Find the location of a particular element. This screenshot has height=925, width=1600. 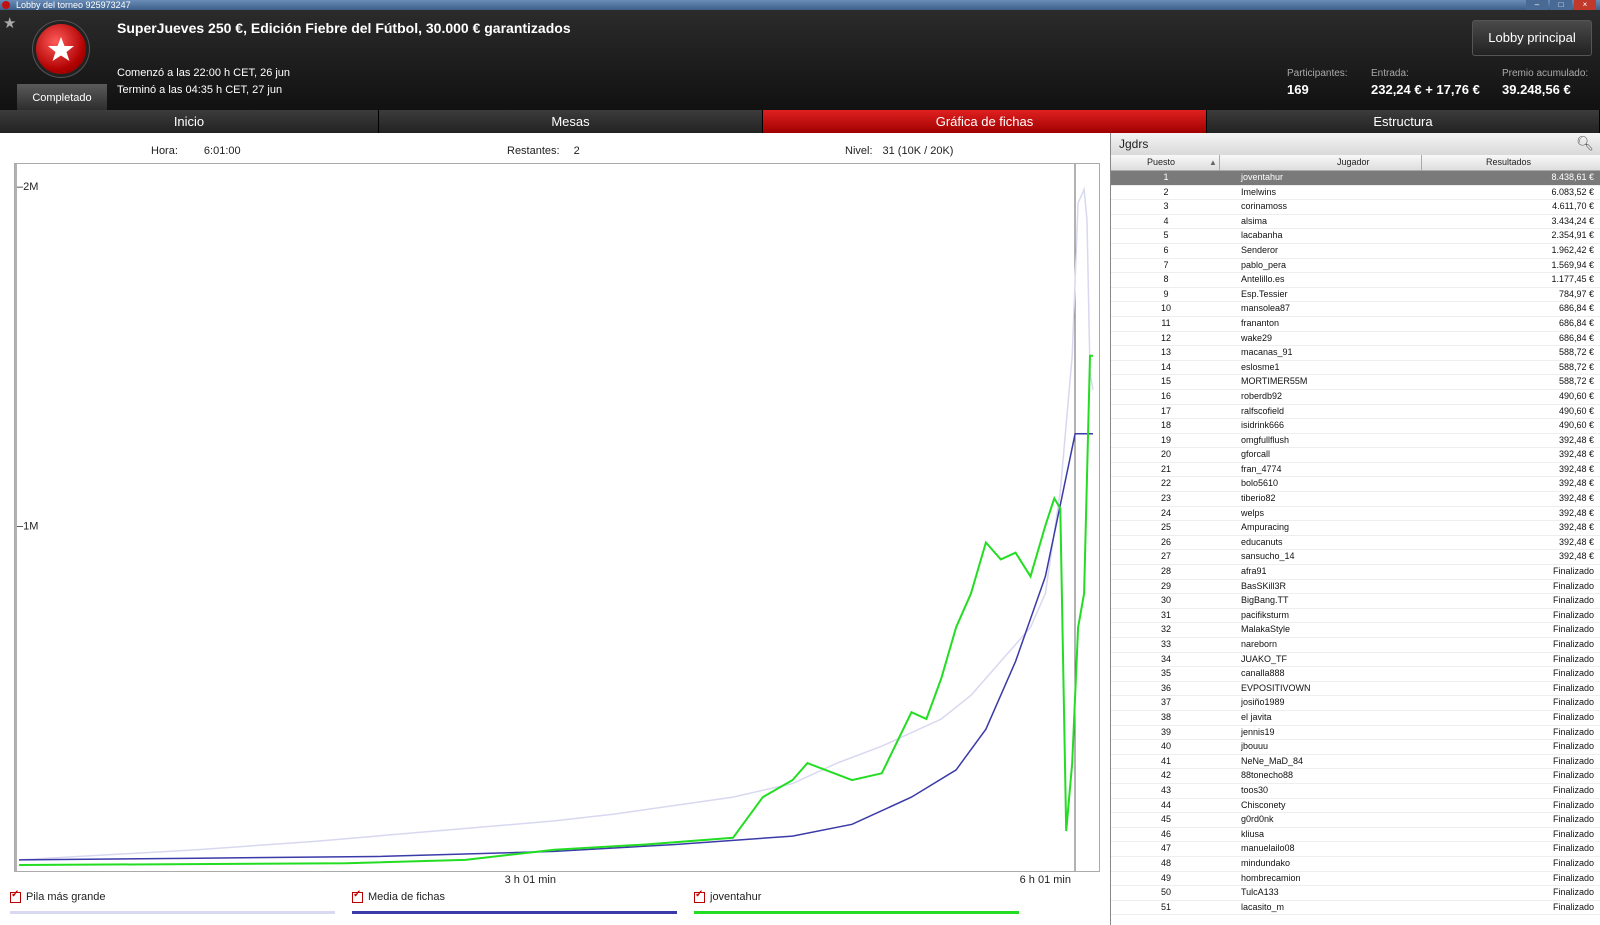

table-row: 20 gforcall 392,48 € is located at coordinates (1355, 455).